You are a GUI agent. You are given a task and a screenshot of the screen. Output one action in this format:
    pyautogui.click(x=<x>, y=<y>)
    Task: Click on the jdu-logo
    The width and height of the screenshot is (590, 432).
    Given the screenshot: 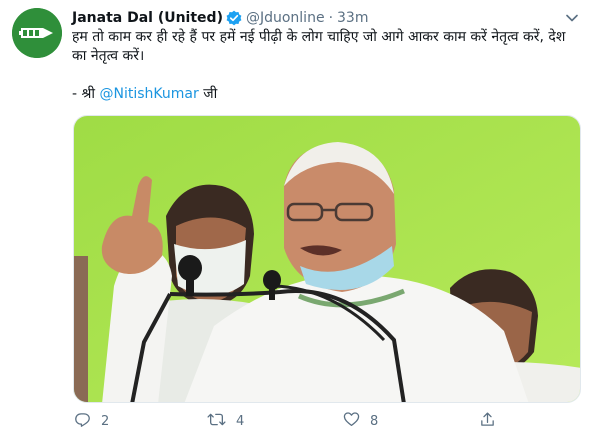 What is the action you would take?
    pyautogui.click(x=37, y=33)
    